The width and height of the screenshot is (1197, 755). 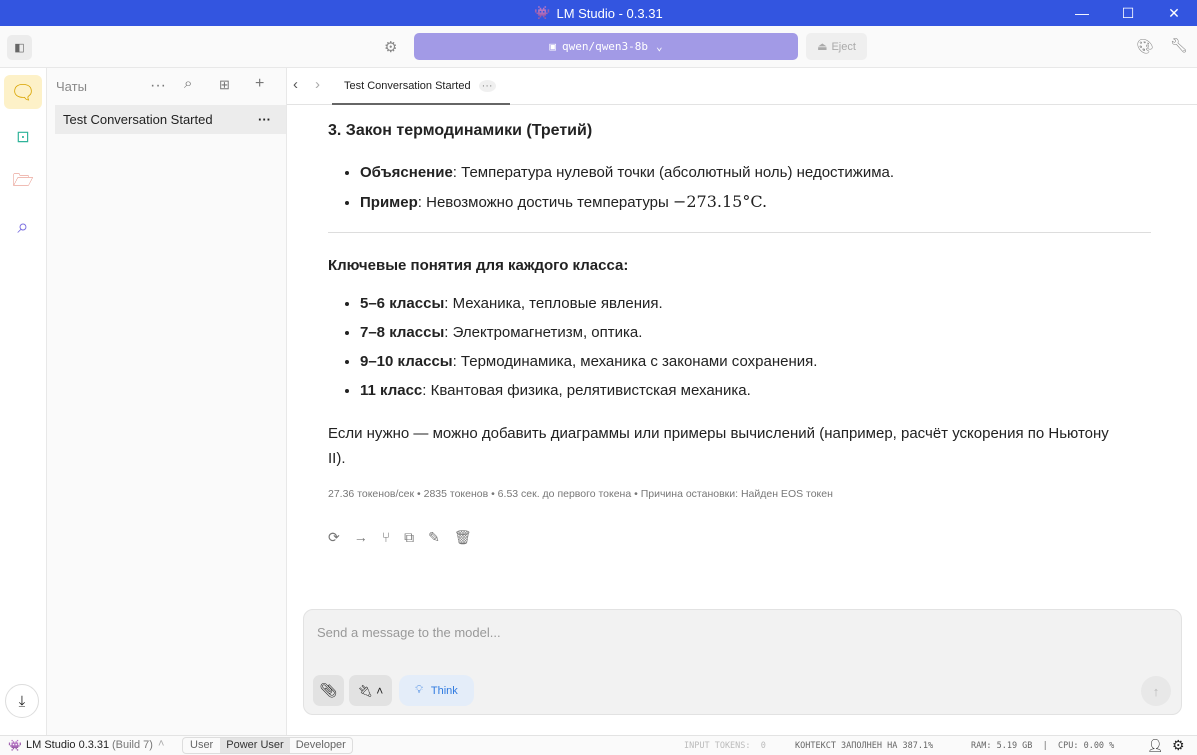 What do you see at coordinates (158, 86) in the screenshot?
I see `more-icon: ···` at bounding box center [158, 86].